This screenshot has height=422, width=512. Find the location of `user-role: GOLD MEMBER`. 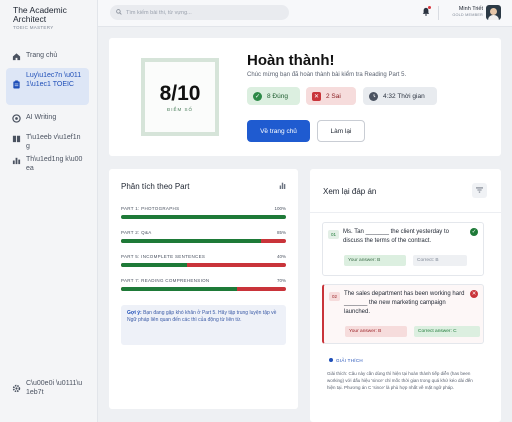

user-role: GOLD MEMBER is located at coordinates (467, 15).